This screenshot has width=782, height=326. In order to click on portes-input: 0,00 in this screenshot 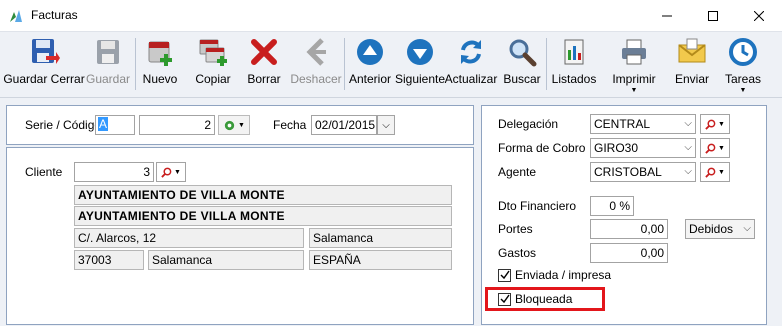, I will do `click(629, 229)`.